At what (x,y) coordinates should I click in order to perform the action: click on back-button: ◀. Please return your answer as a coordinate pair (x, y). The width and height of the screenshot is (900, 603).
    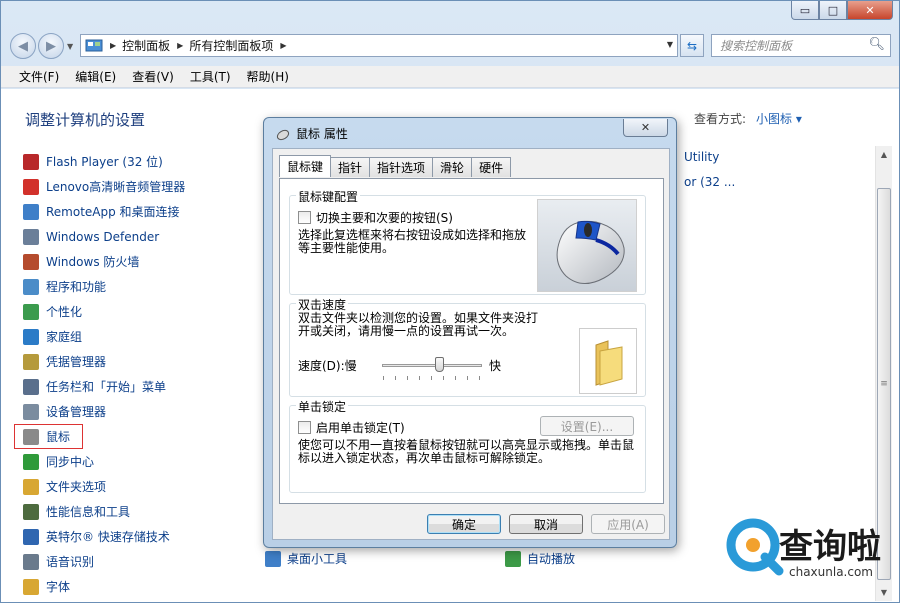
    Looking at the image, I should click on (23, 46).